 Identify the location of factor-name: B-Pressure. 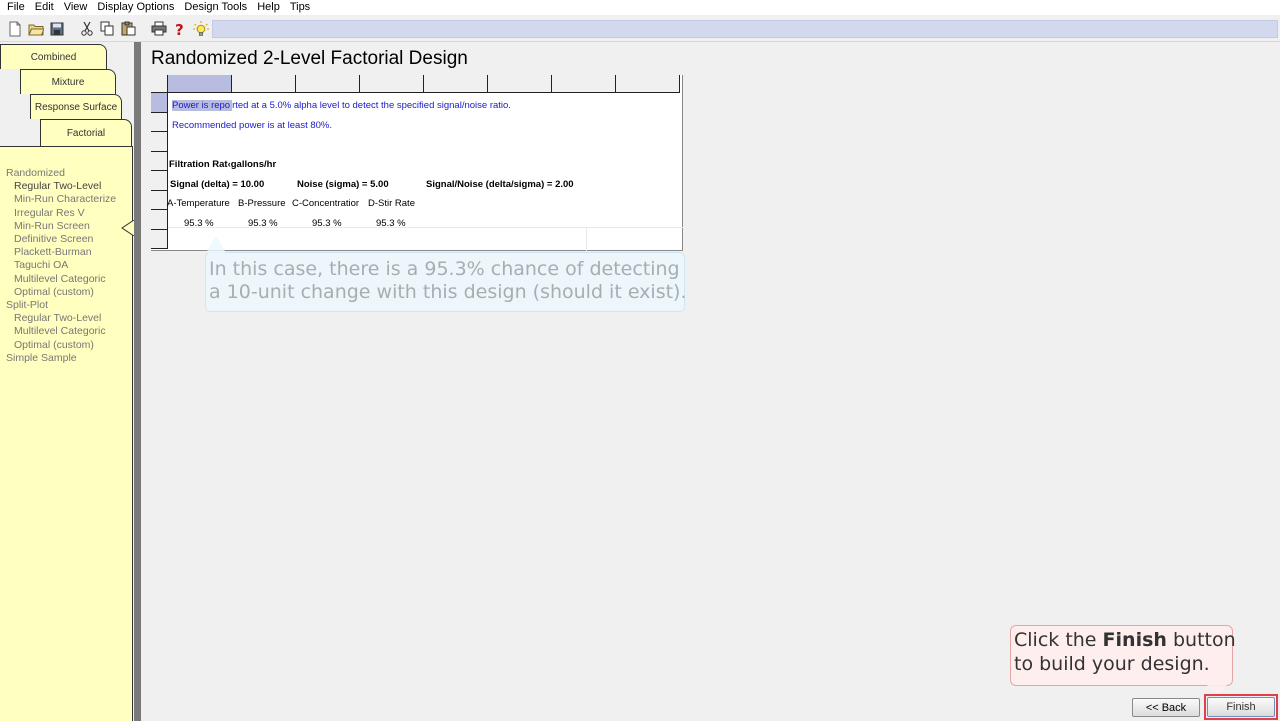
(262, 203).